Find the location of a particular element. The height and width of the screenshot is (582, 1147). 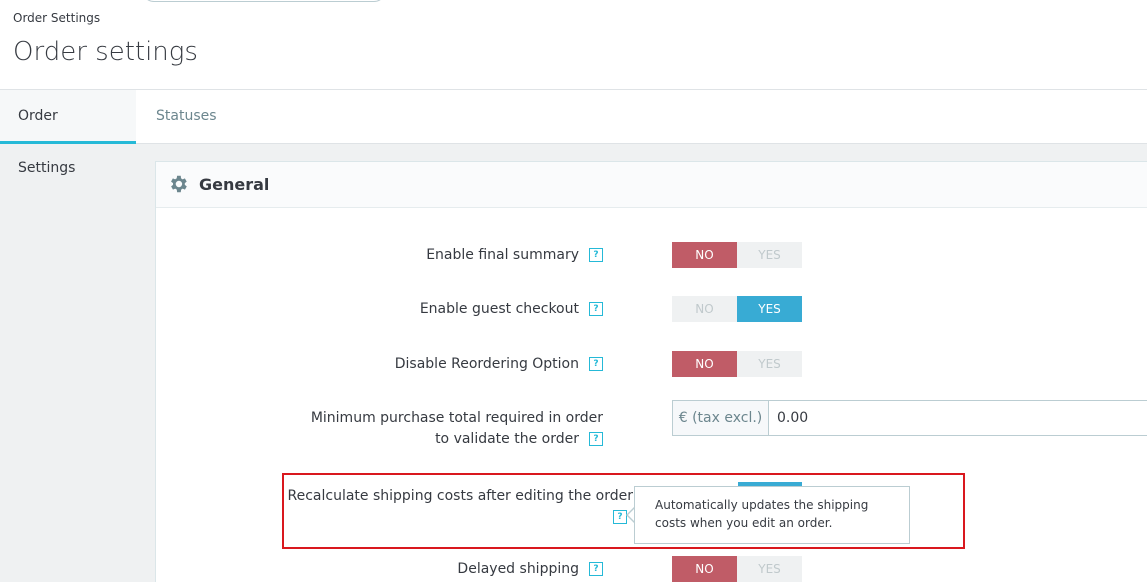

guest-checkout-switch: NO YES is located at coordinates (737, 309).